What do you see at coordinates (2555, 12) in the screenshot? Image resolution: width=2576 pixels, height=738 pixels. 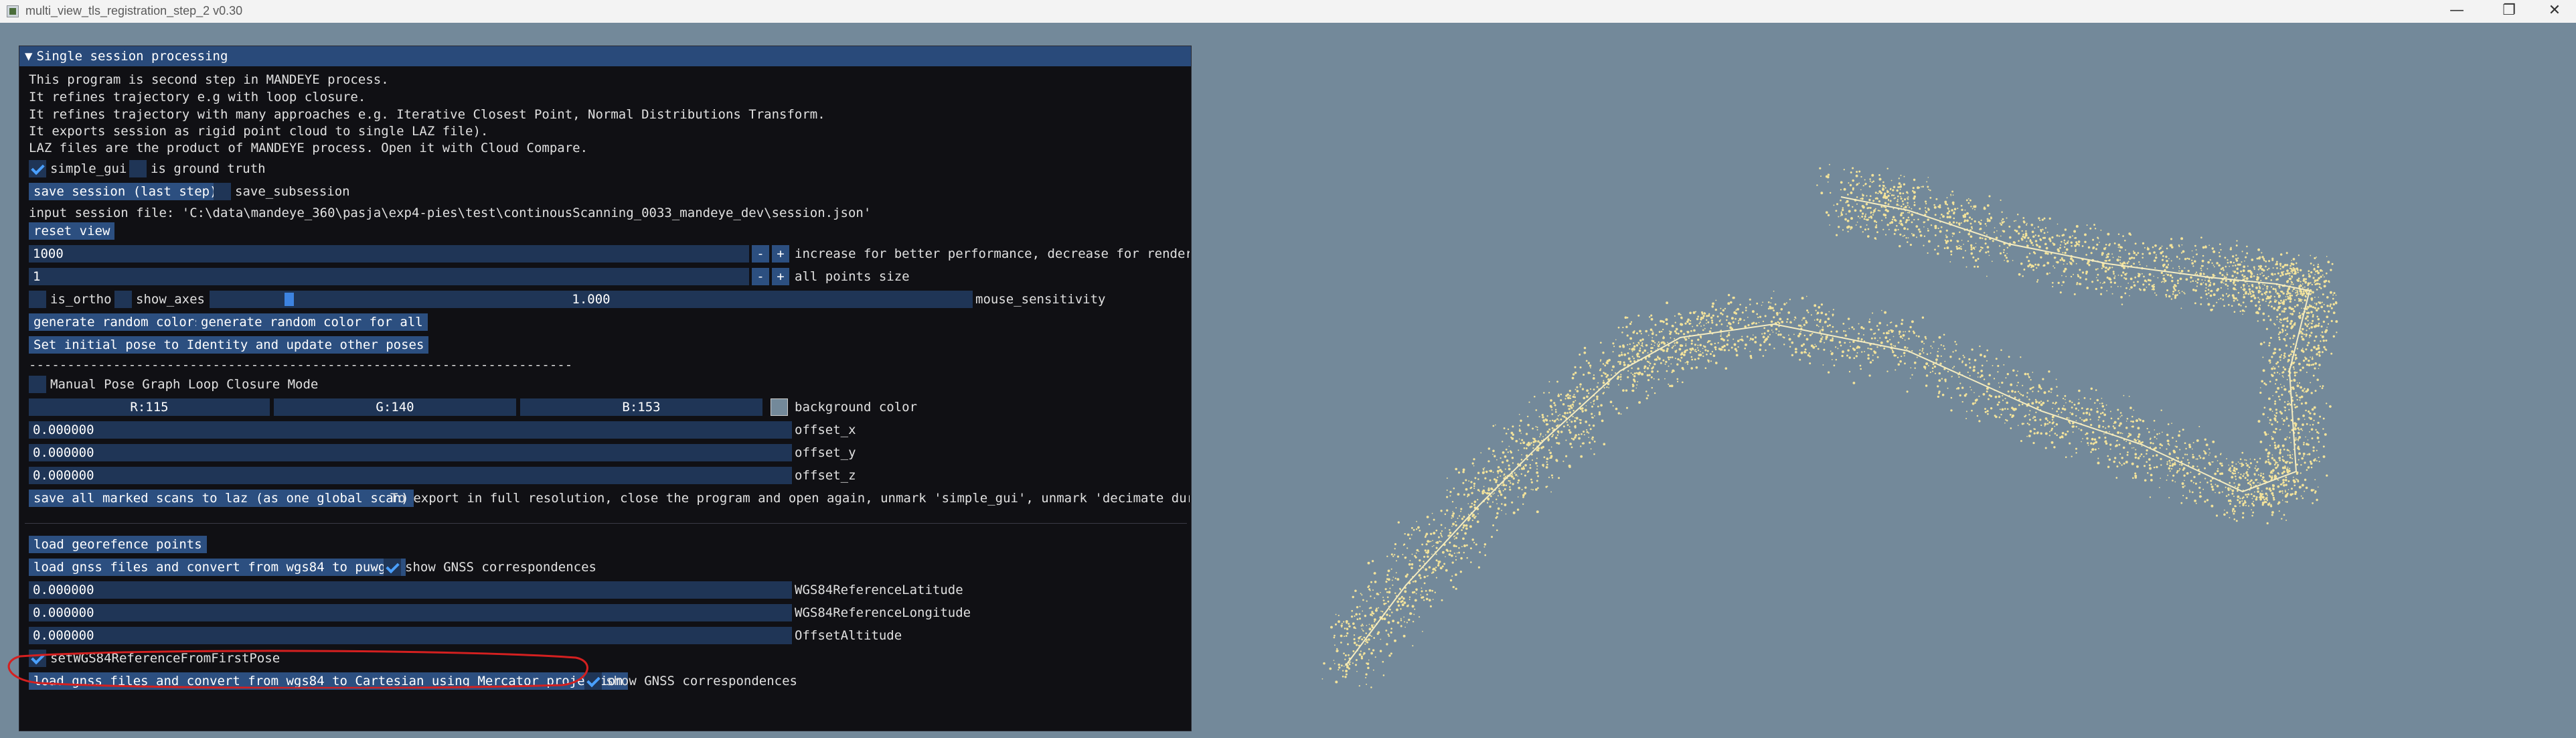 I see `close-button: ✕` at bounding box center [2555, 12].